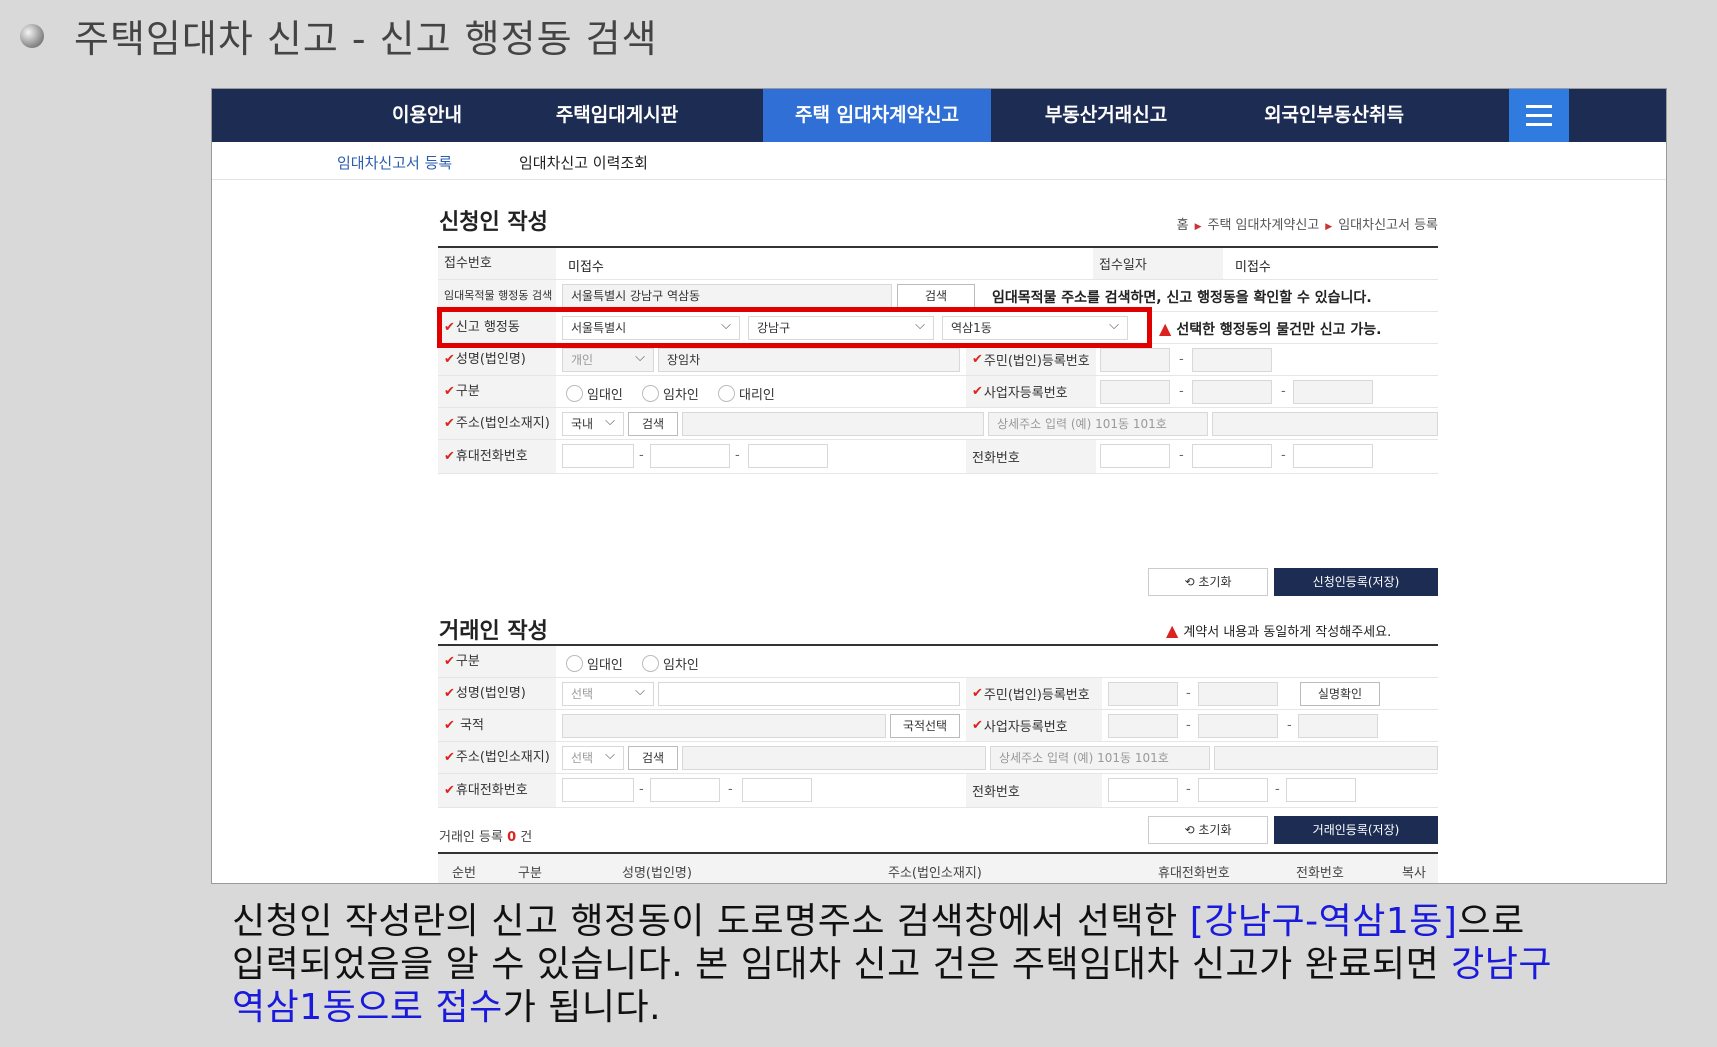  Describe the element at coordinates (1208, 830) in the screenshot. I see `trader-reset-button: ⟲ 초기화` at that location.